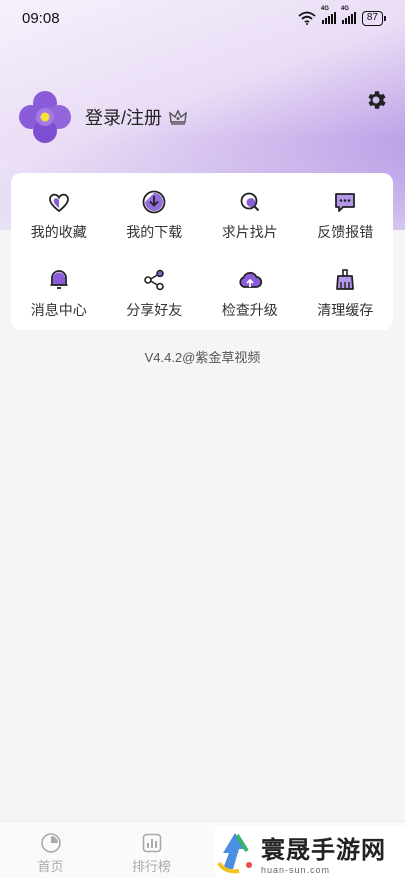  Describe the element at coordinates (154, 202) in the screenshot. I see `download-icon` at that location.